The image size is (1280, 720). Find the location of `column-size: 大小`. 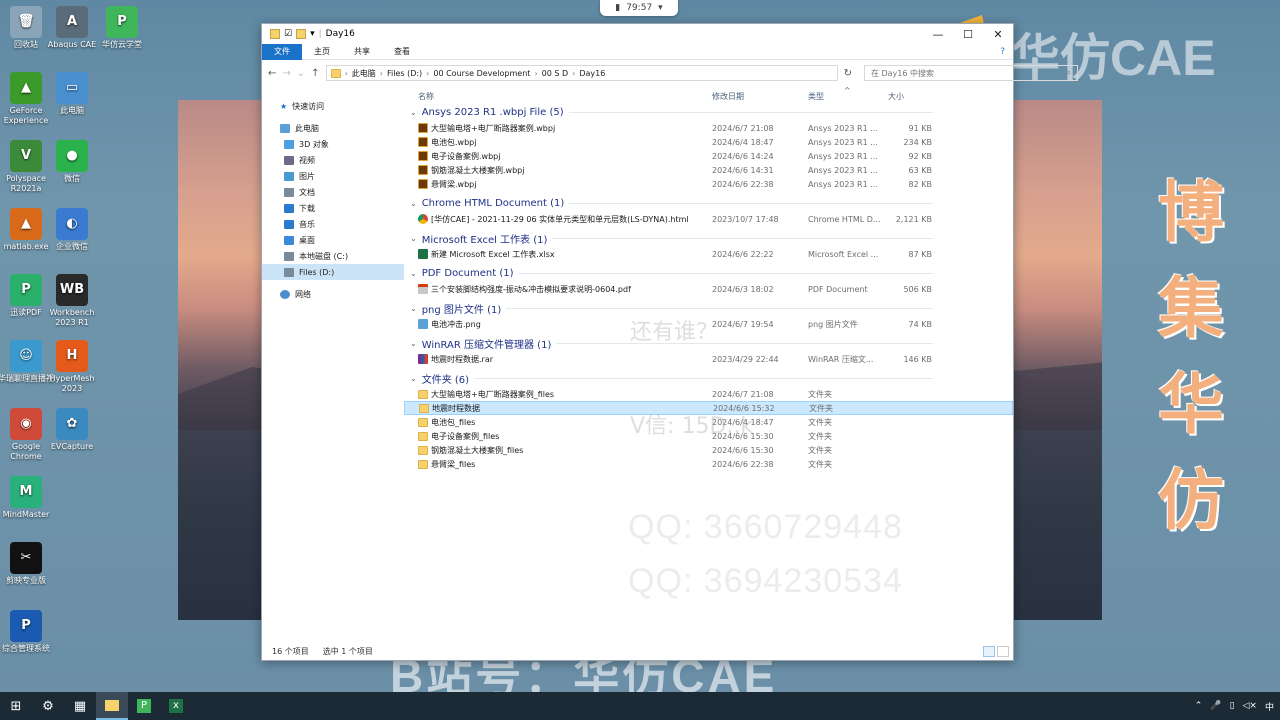

column-size: 大小 is located at coordinates (896, 96).